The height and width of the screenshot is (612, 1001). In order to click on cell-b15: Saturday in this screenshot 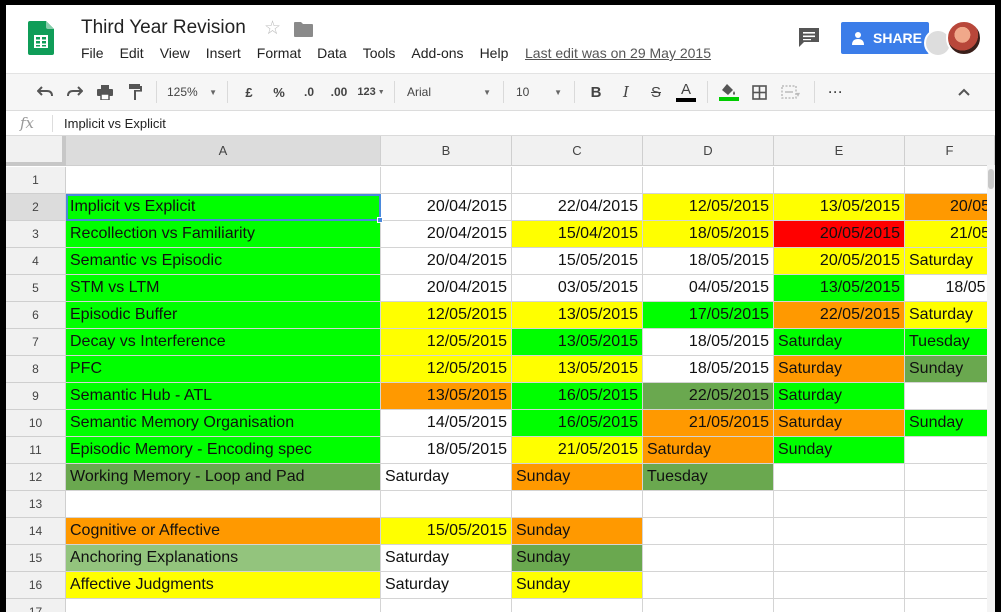, I will do `click(446, 558)`.